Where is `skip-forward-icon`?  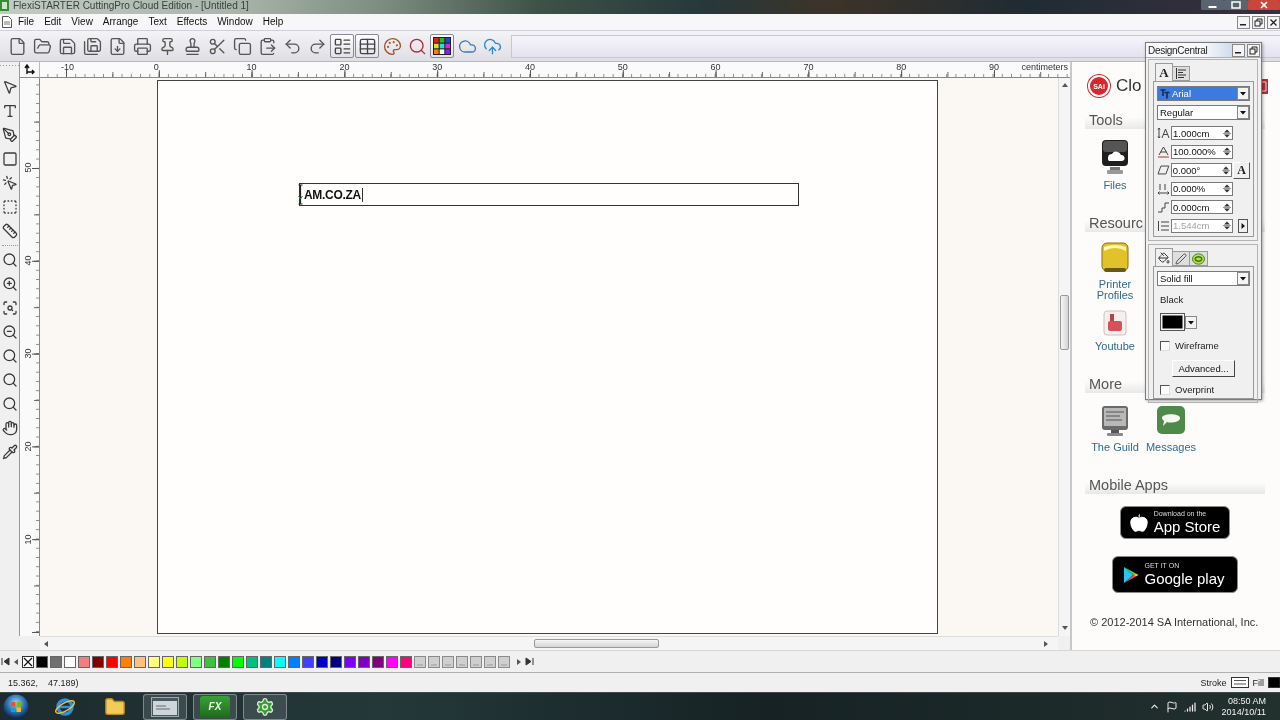 skip-forward-icon is located at coordinates (529, 661).